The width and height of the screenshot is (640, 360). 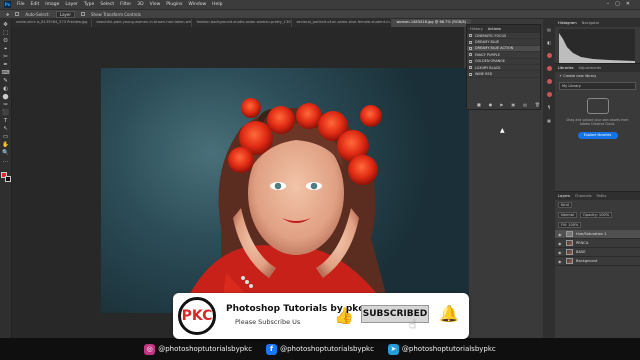 I want to click on blend-mode-dropdown: Normal, so click(x=568, y=215).